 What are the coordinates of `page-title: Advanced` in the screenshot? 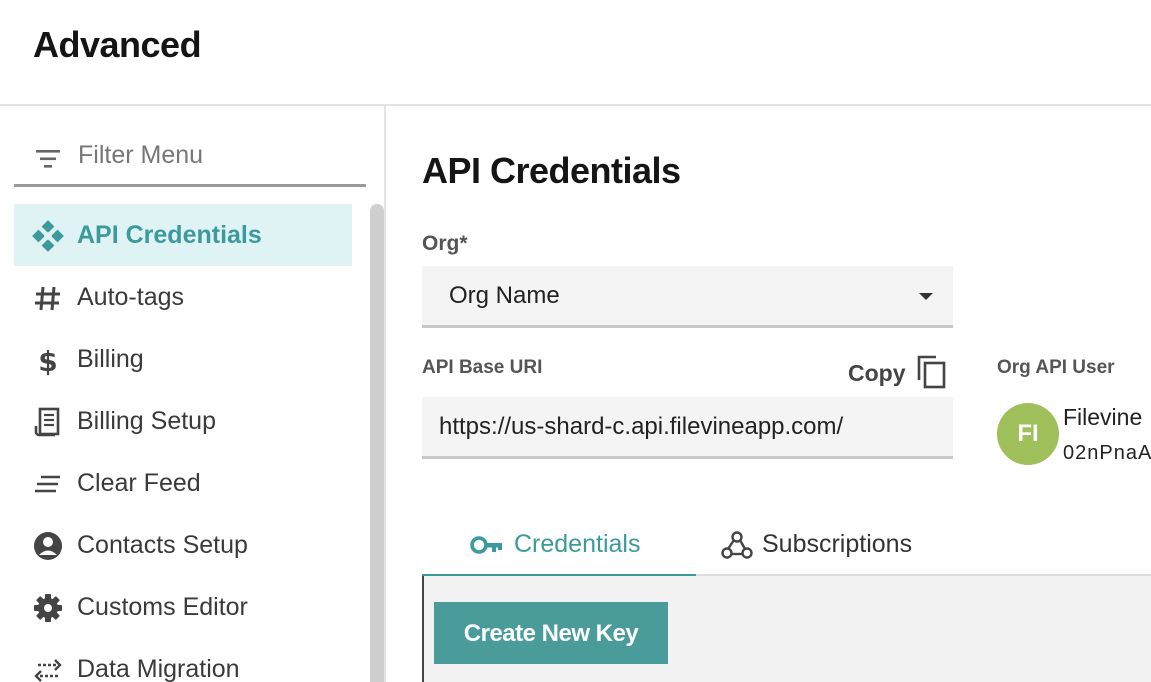 It's located at (117, 44).